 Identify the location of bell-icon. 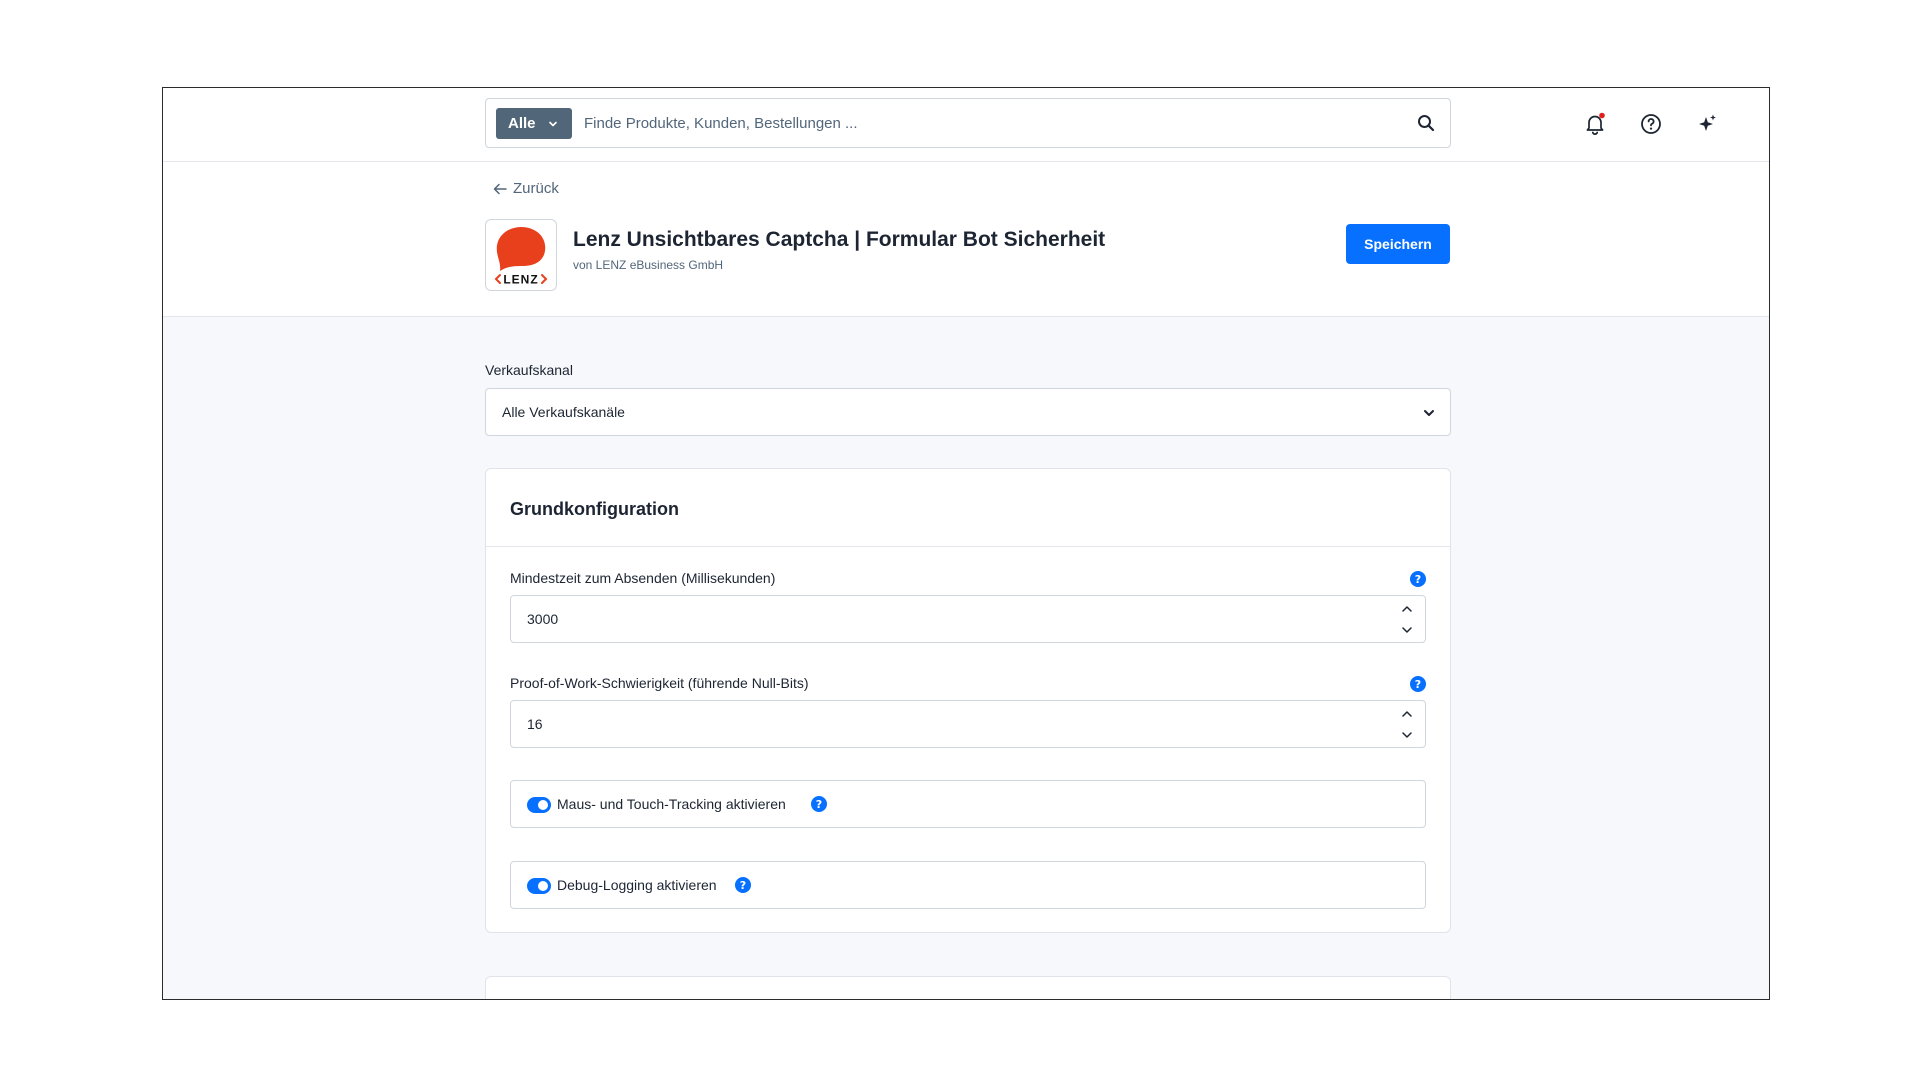
(1595, 123).